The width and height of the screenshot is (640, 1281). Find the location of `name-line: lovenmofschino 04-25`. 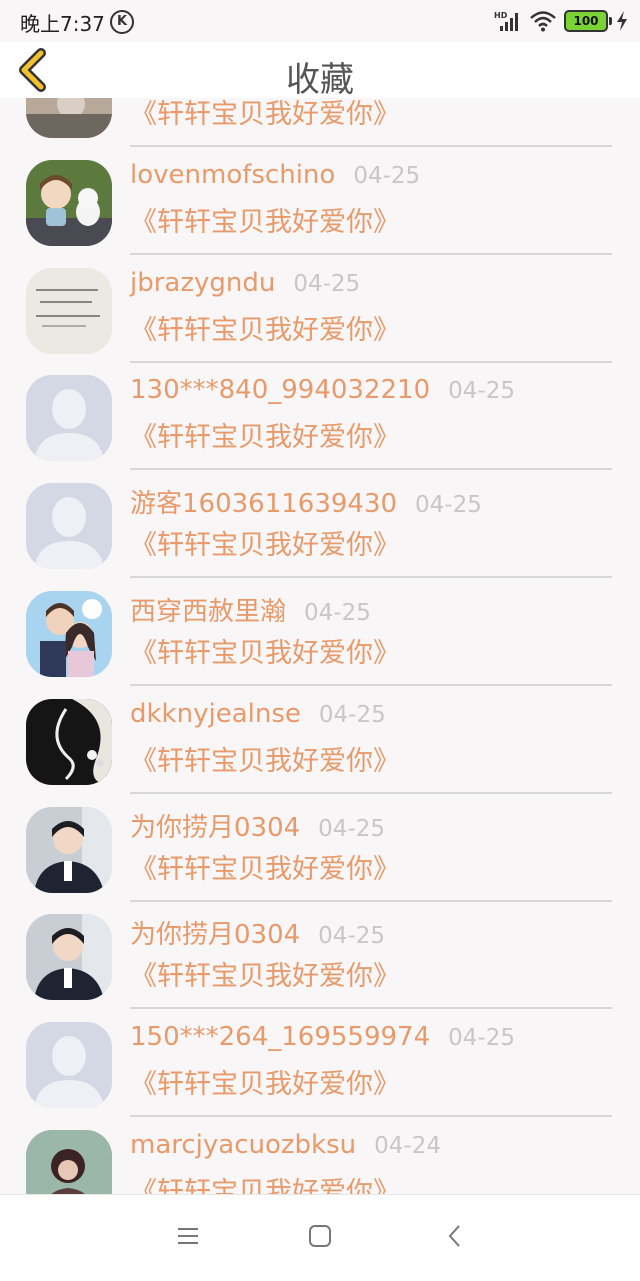

name-line: lovenmofschino 04-25 is located at coordinates (275, 175).